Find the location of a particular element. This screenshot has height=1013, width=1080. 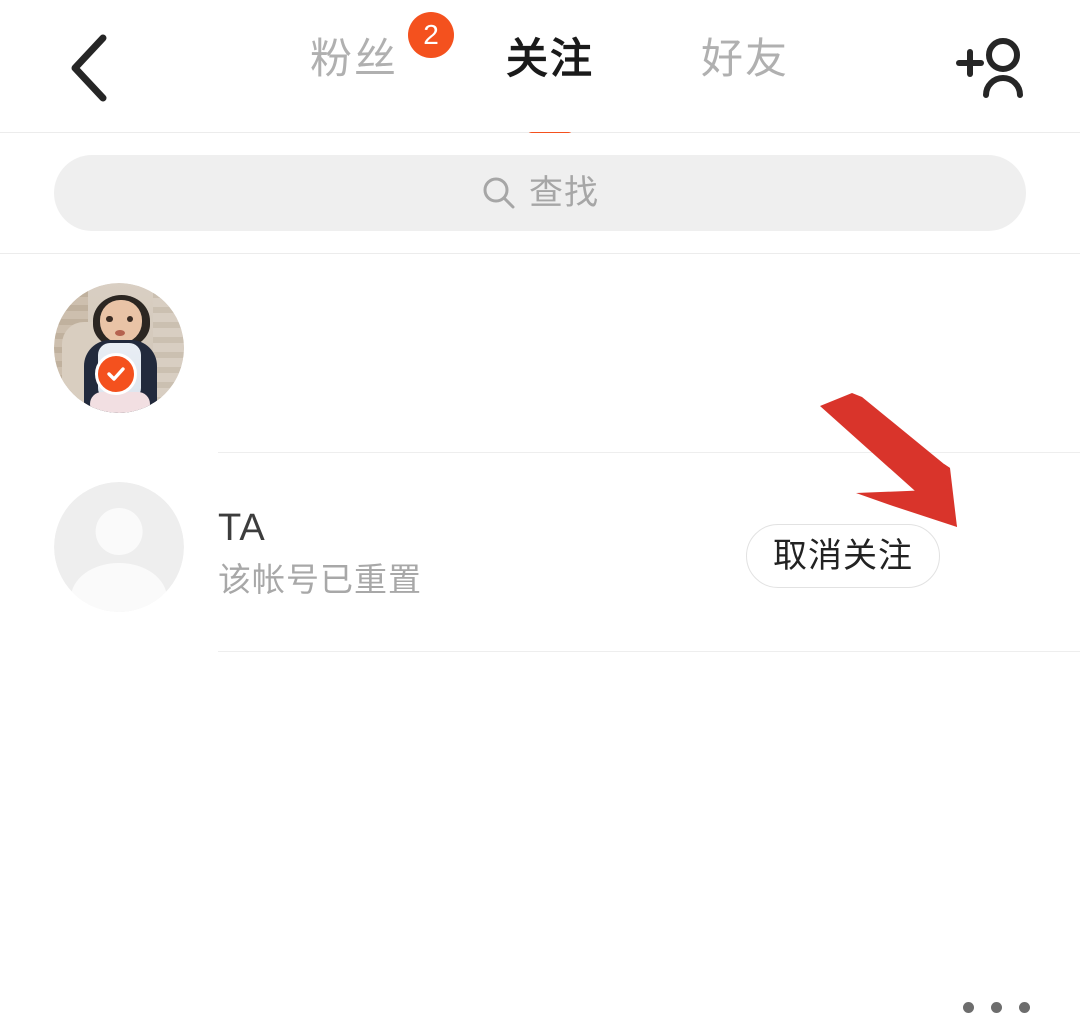

tab-fans-label: 粉丝 is located at coordinates (353, 58).